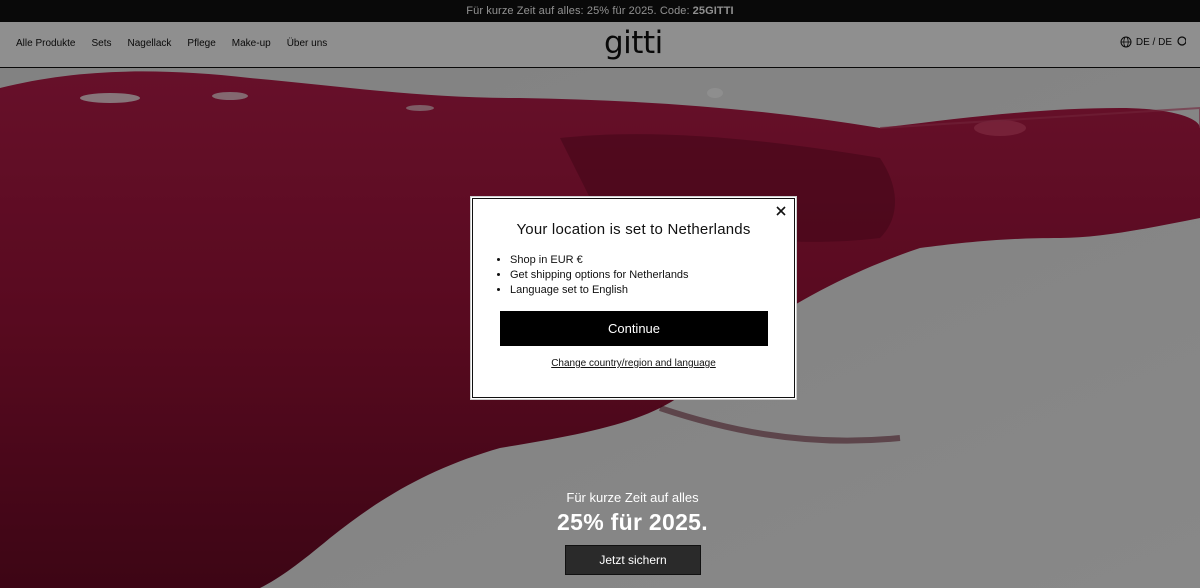  Describe the element at coordinates (633, 229) in the screenshot. I see `modal-title: Your location is set to Netherlands` at that location.